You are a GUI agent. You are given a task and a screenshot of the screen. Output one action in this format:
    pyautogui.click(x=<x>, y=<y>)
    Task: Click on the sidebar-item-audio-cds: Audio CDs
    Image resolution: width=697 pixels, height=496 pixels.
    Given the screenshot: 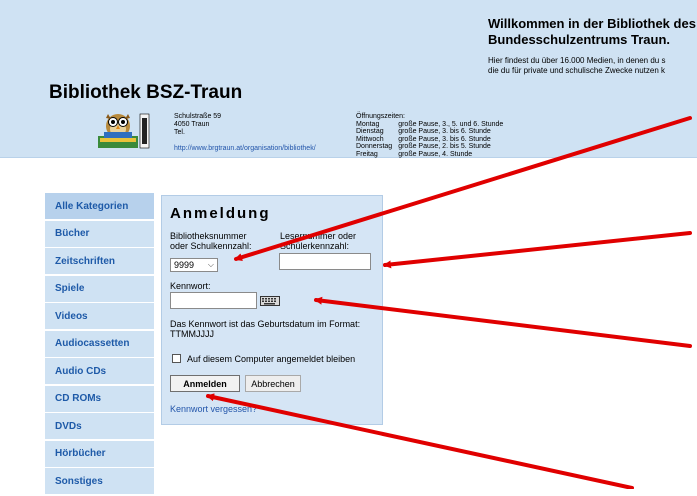 What is the action you would take?
    pyautogui.click(x=99, y=371)
    